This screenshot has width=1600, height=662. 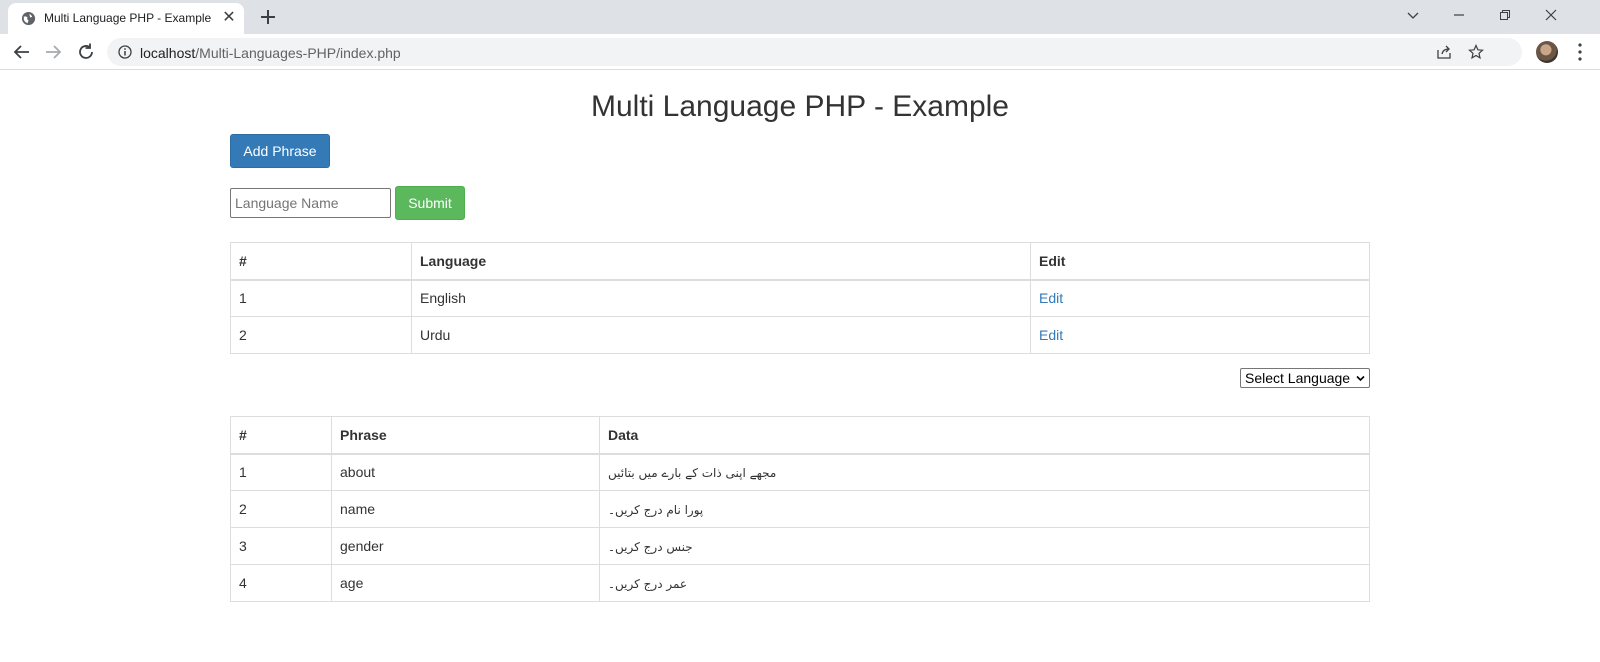 What do you see at coordinates (465, 583) in the screenshot?
I see `row-phrase: age` at bounding box center [465, 583].